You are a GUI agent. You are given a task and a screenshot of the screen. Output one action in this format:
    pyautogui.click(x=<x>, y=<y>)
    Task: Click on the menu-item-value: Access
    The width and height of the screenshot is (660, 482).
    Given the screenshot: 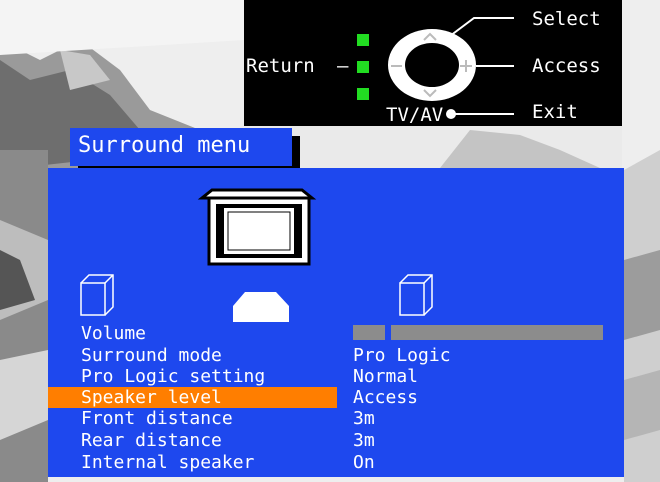 What is the action you would take?
    pyautogui.click(x=386, y=397)
    